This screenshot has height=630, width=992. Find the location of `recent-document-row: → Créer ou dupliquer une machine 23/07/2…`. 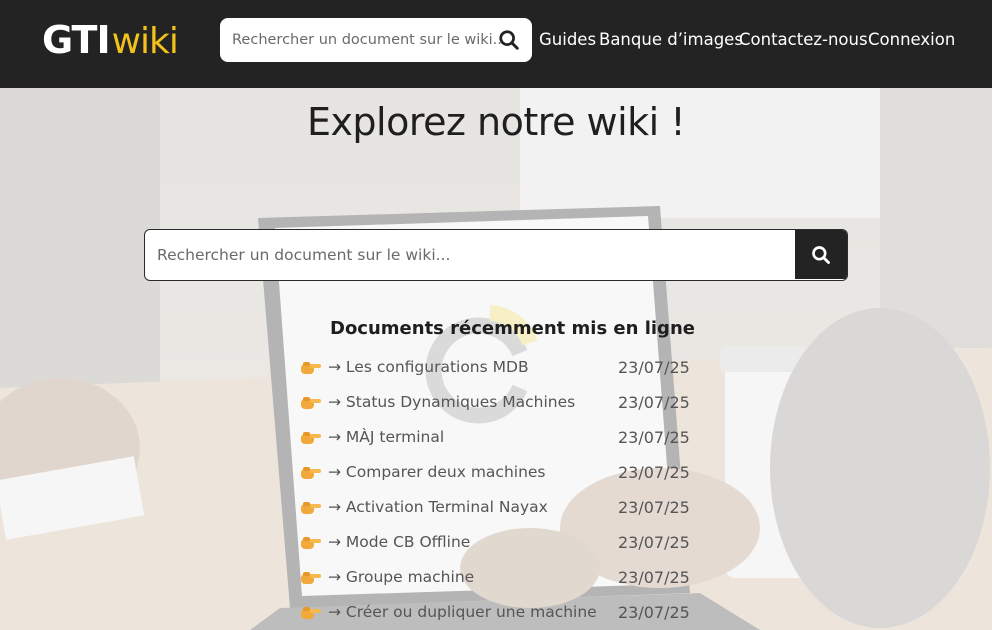

recent-document-row: → Créer ou dupliquer une machine 23/07/2… is located at coordinates (500, 614).